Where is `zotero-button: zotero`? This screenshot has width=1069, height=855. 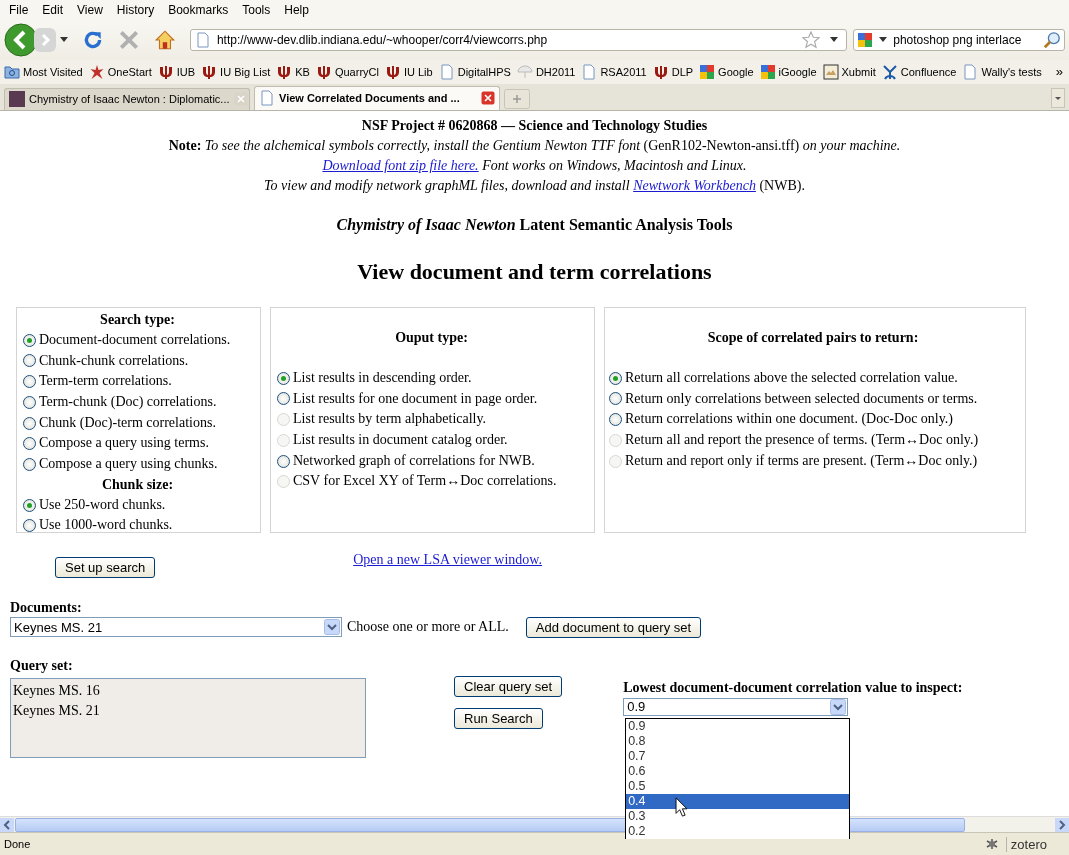 zotero-button: zotero is located at coordinates (1028, 844).